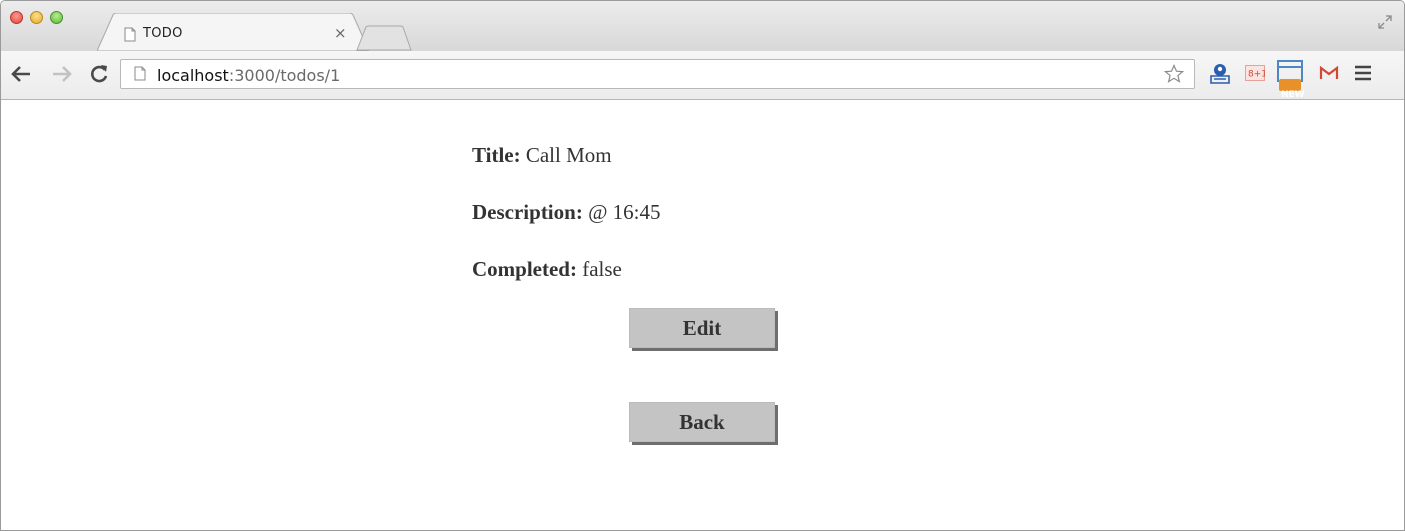 This screenshot has width=1405, height=531. I want to click on title-bar: TODO ×, so click(702, 26).